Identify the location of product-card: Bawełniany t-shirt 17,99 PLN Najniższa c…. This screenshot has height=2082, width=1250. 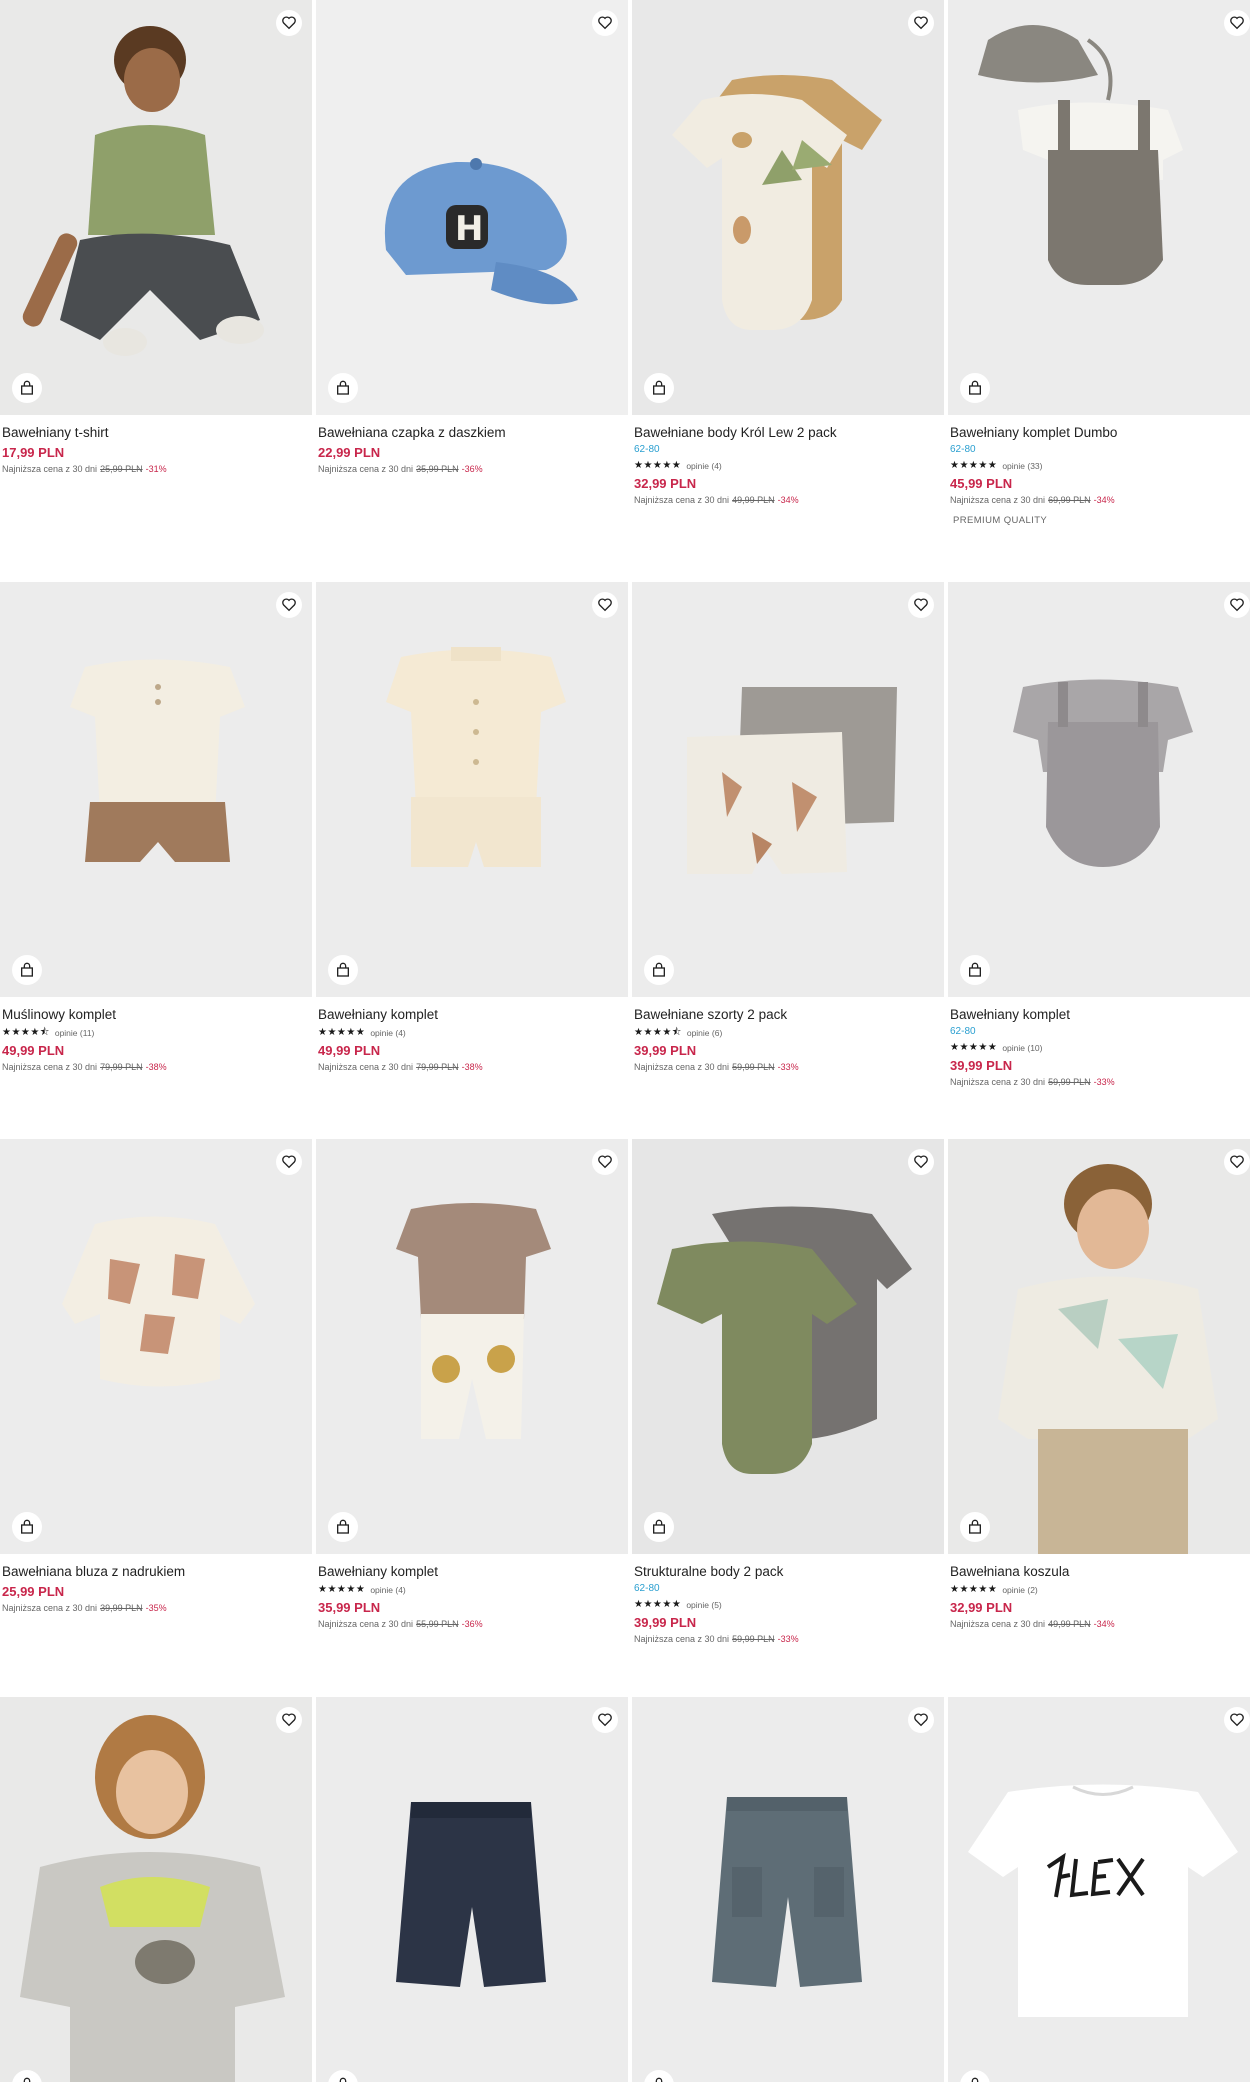
(156, 237).